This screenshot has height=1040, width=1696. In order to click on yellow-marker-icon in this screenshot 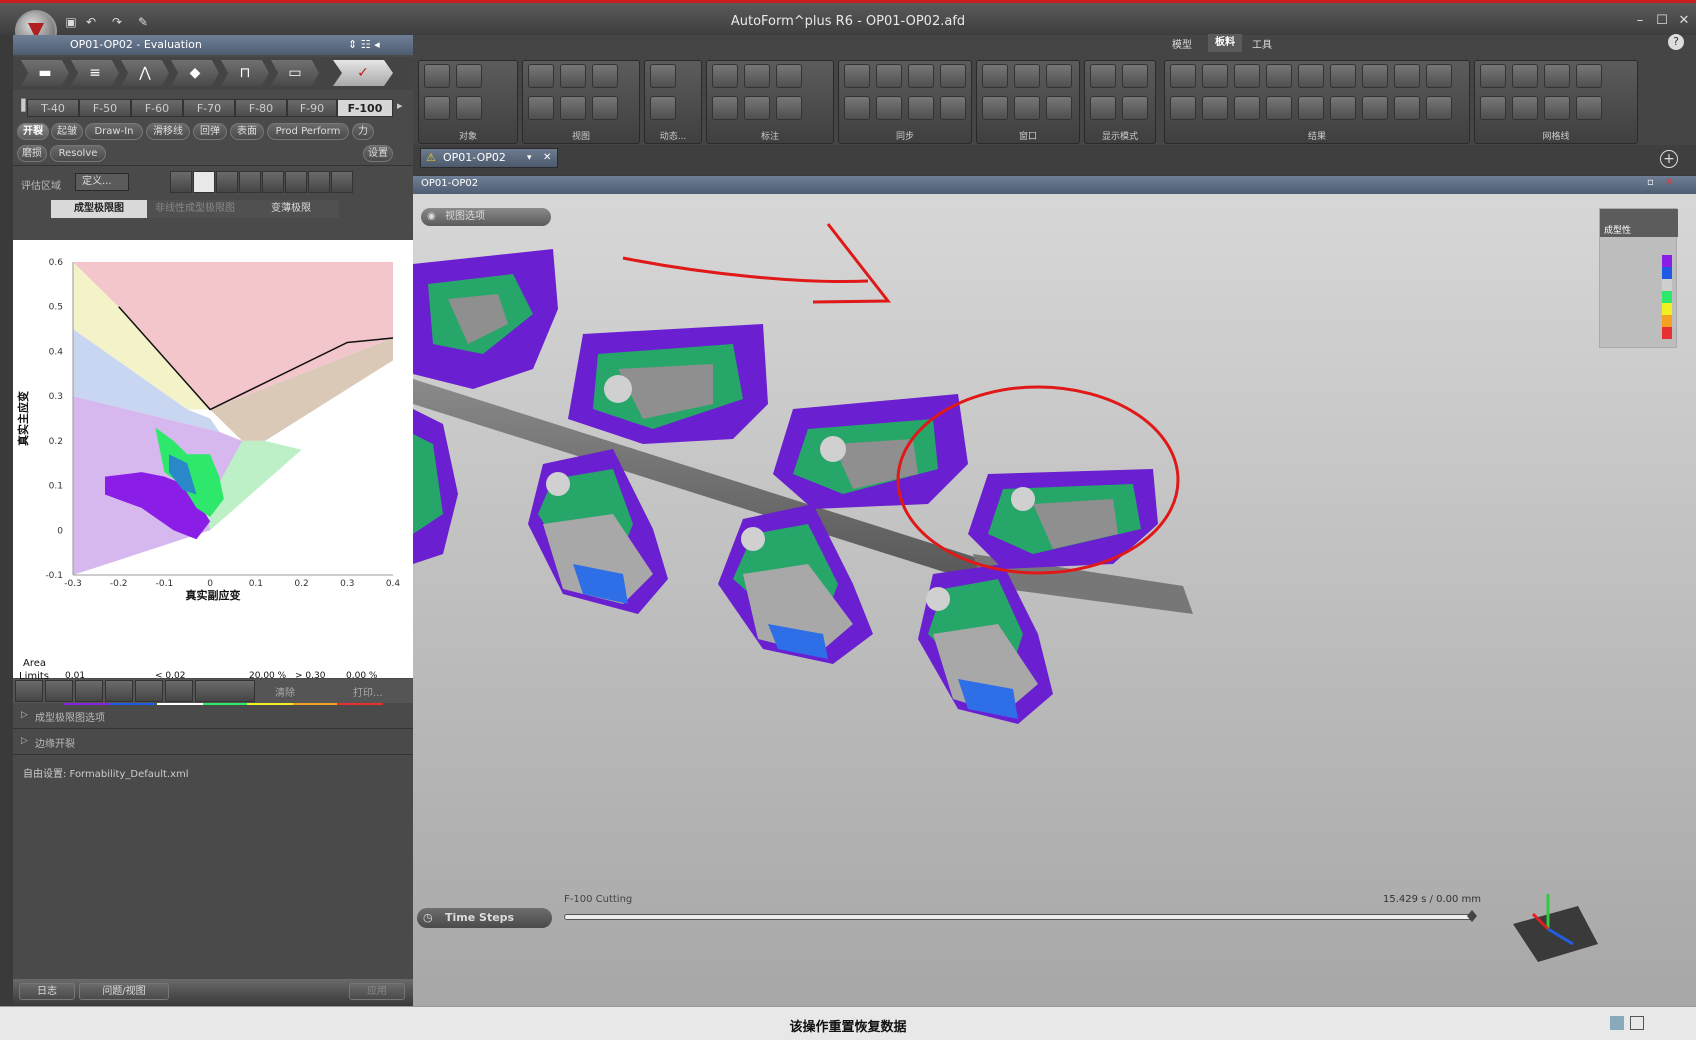, I will do `click(119, 691)`.